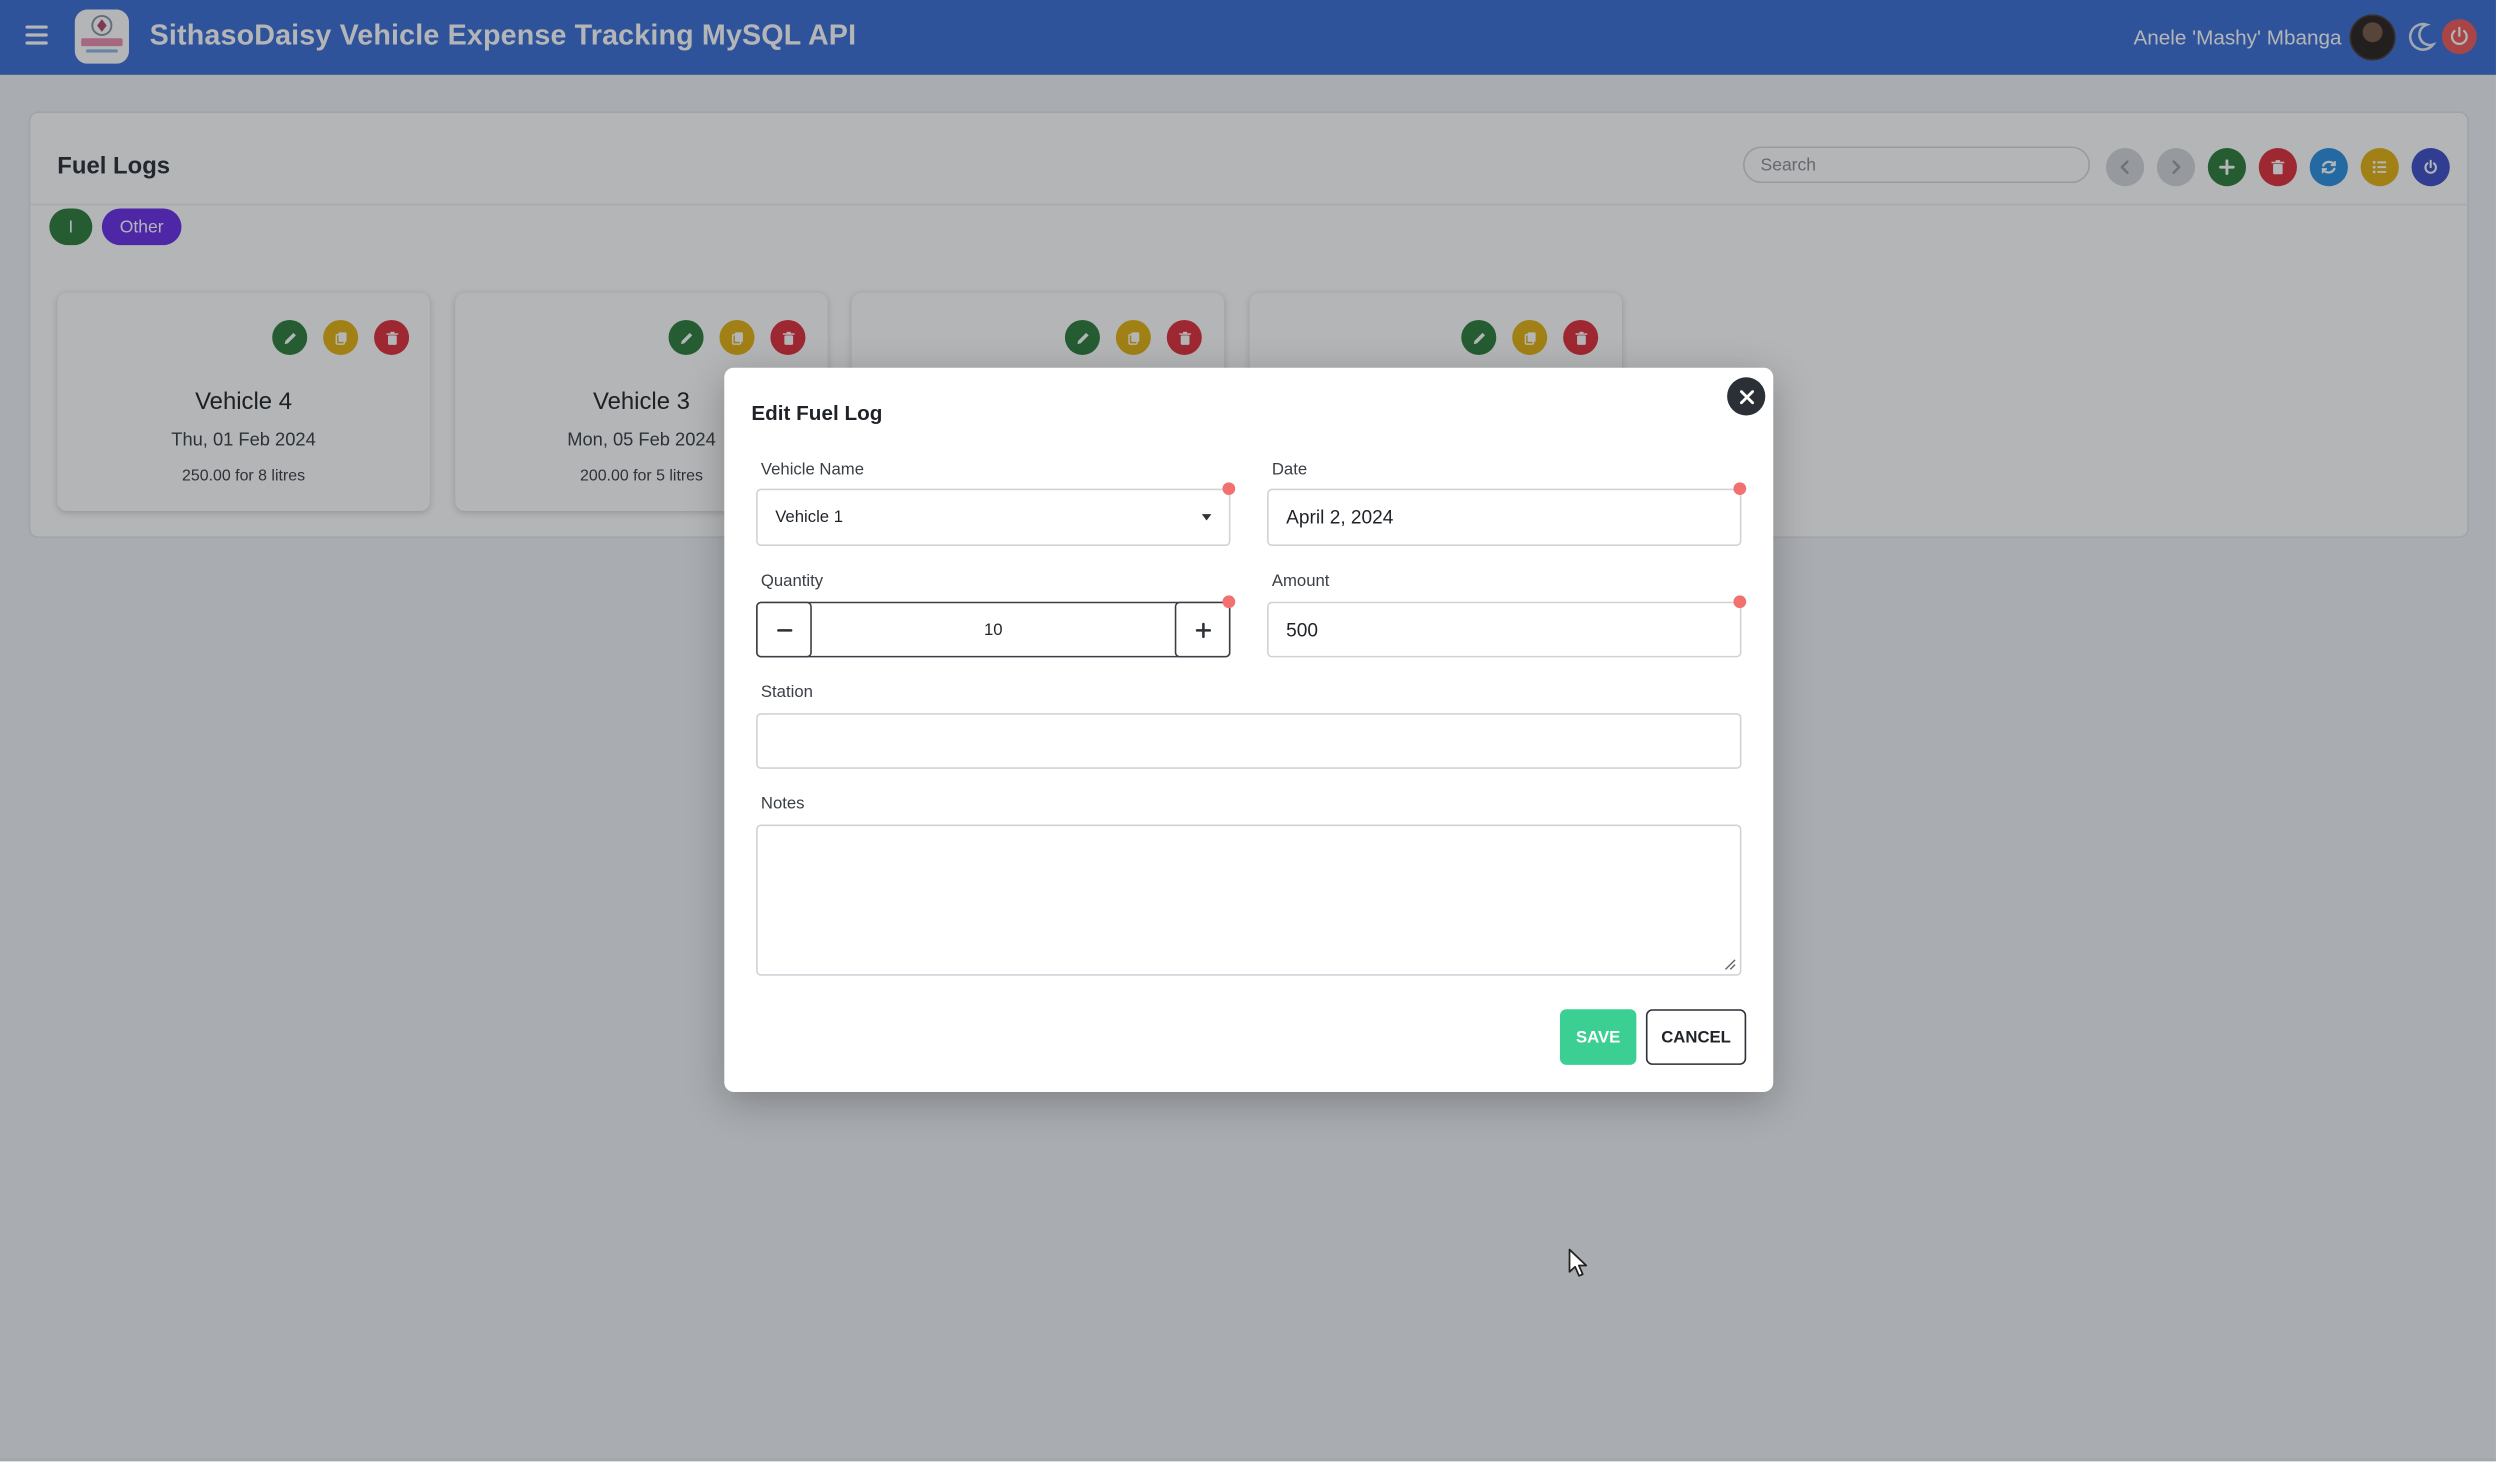 The height and width of the screenshot is (1462, 2496). I want to click on station-input, so click(1249, 741).